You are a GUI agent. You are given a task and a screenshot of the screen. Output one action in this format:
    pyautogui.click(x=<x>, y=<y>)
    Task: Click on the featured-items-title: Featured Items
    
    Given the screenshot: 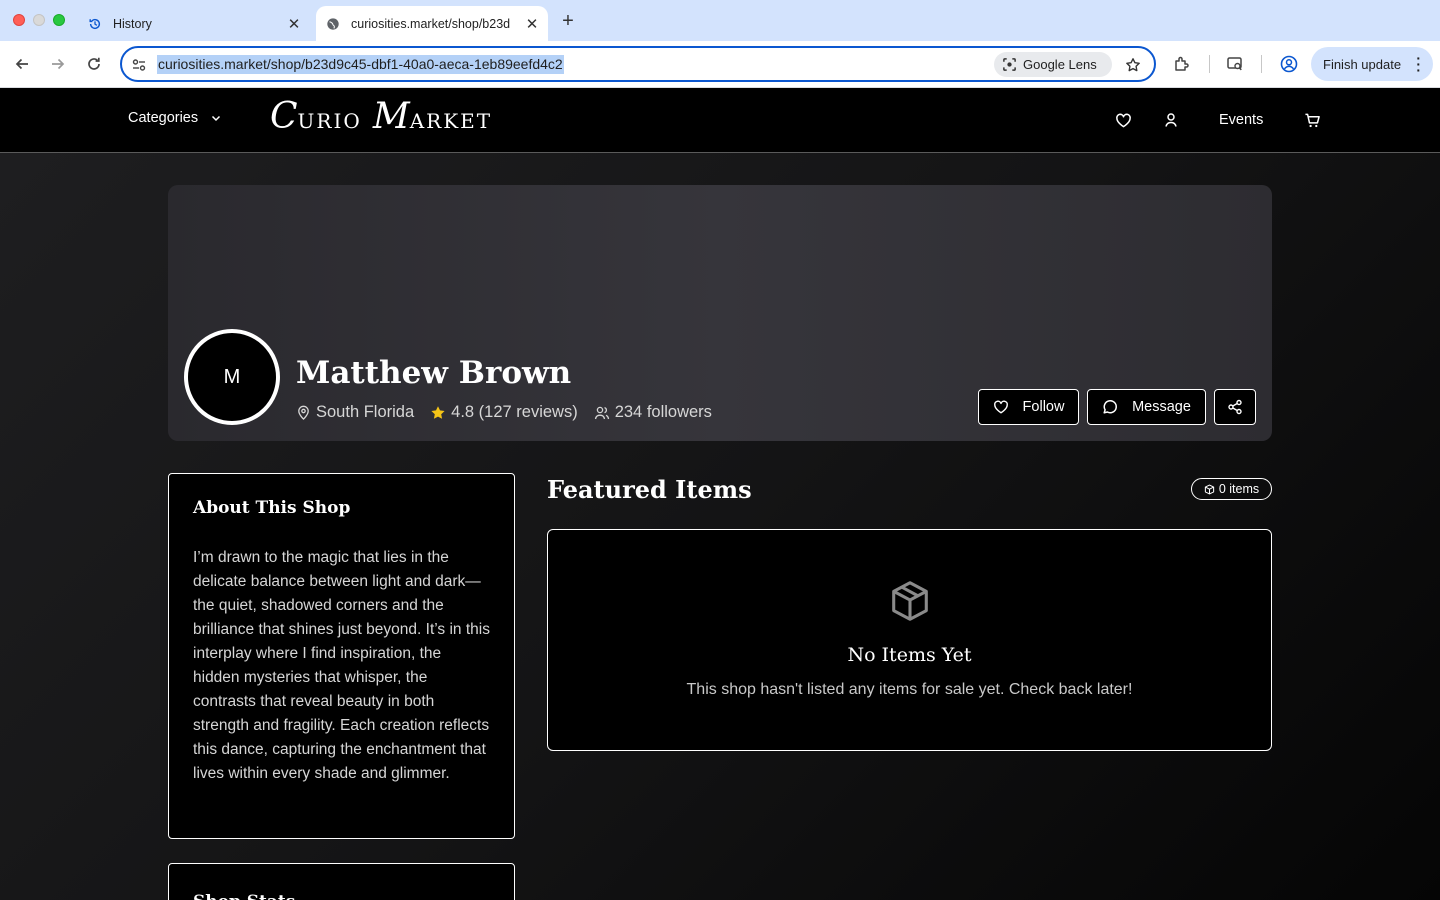 What is the action you would take?
    pyautogui.click(x=649, y=489)
    